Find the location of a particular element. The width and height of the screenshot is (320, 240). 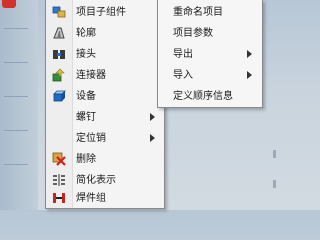

menu-item-label: 连接器 is located at coordinates (91, 75).